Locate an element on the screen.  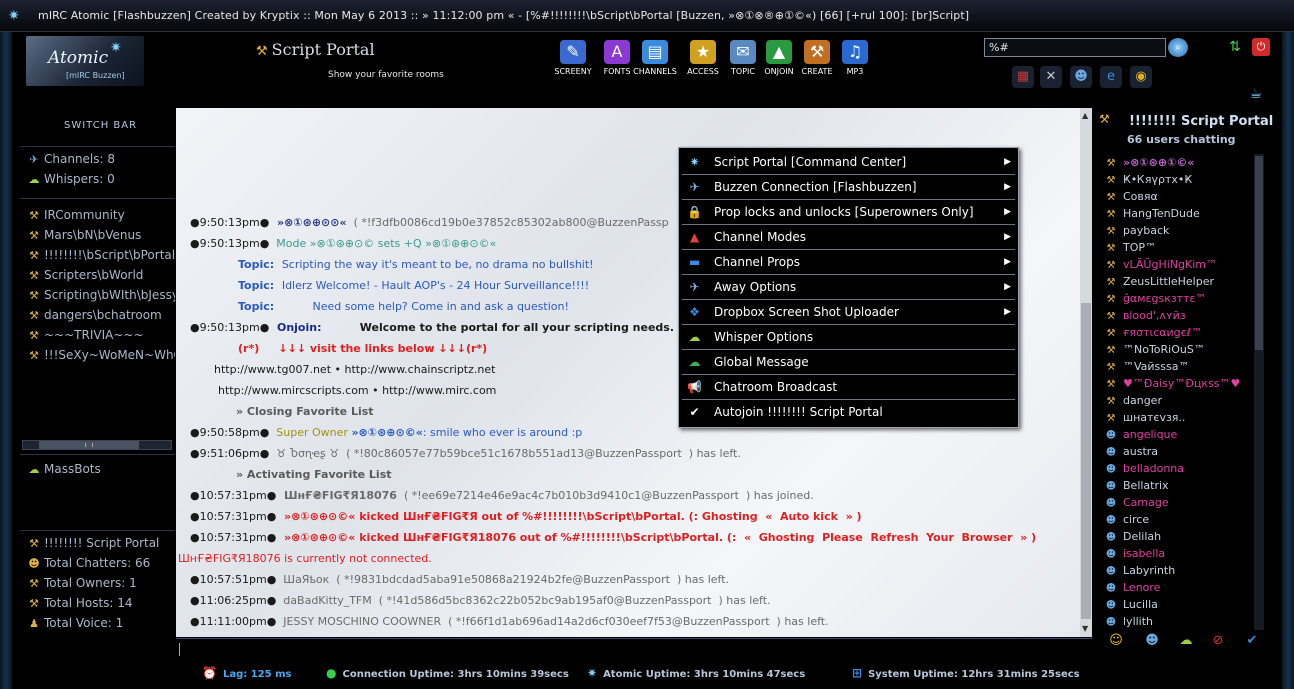
sidebar-item-channel: ⚒ dangers\bchatroom is located at coordinates (97, 315).